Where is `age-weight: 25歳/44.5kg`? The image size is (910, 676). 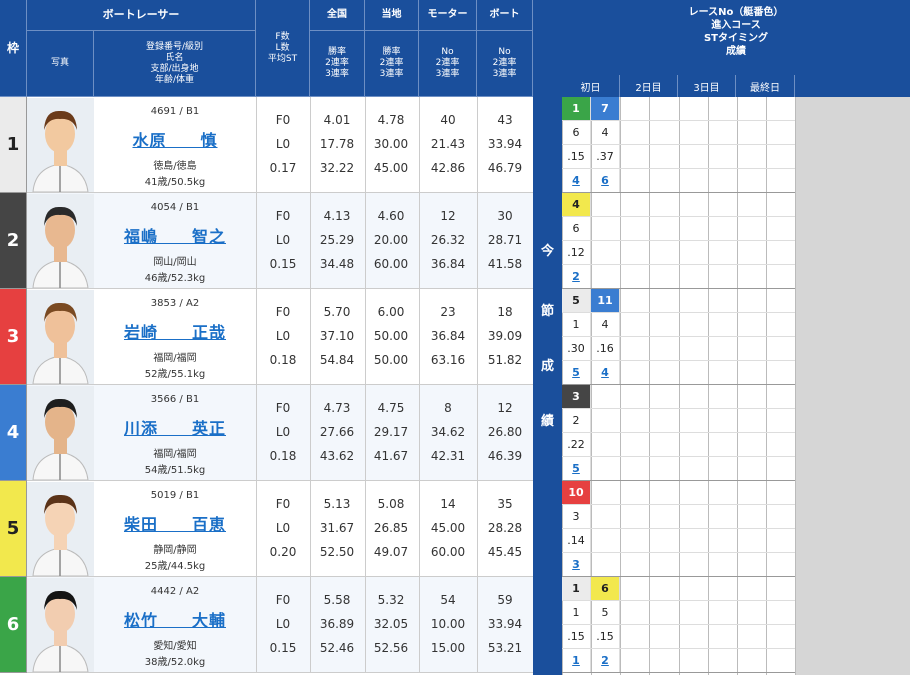 age-weight: 25歳/44.5kg is located at coordinates (175, 566).